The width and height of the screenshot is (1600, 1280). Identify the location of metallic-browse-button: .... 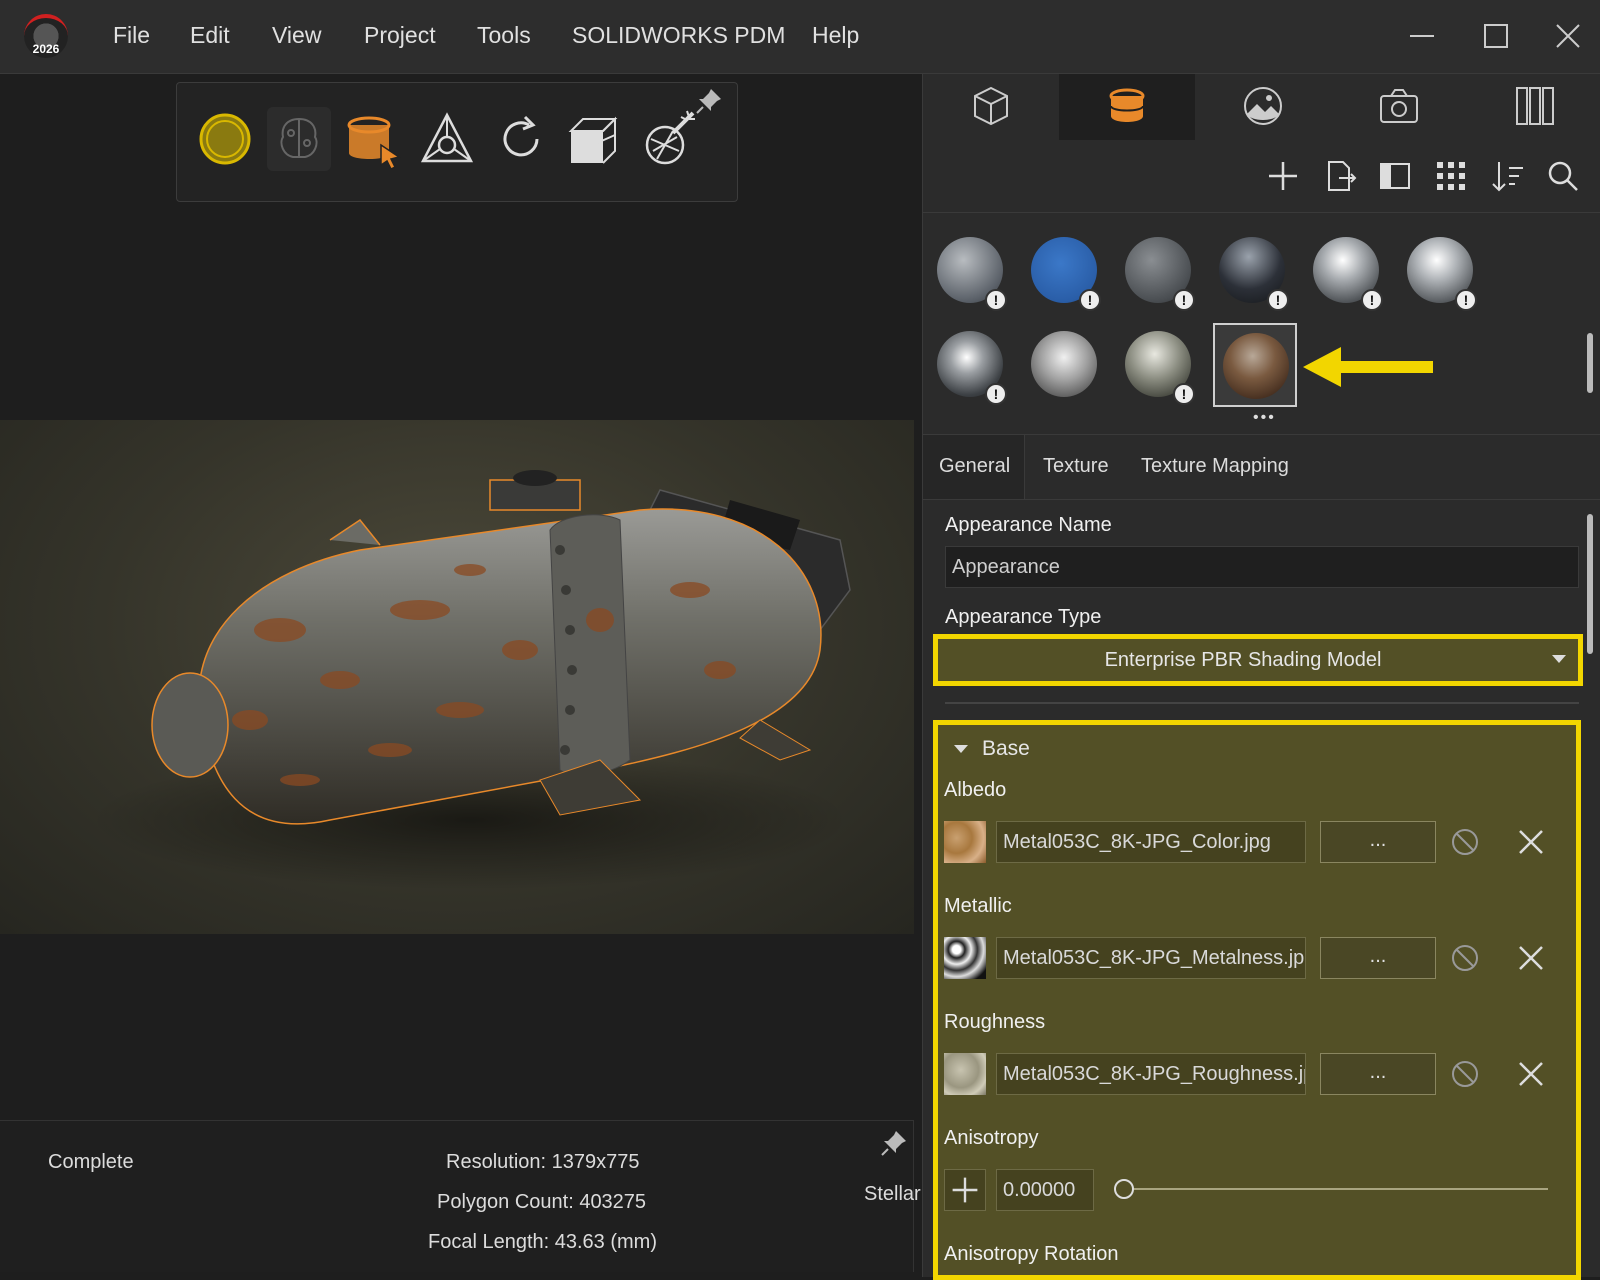
(1378, 958).